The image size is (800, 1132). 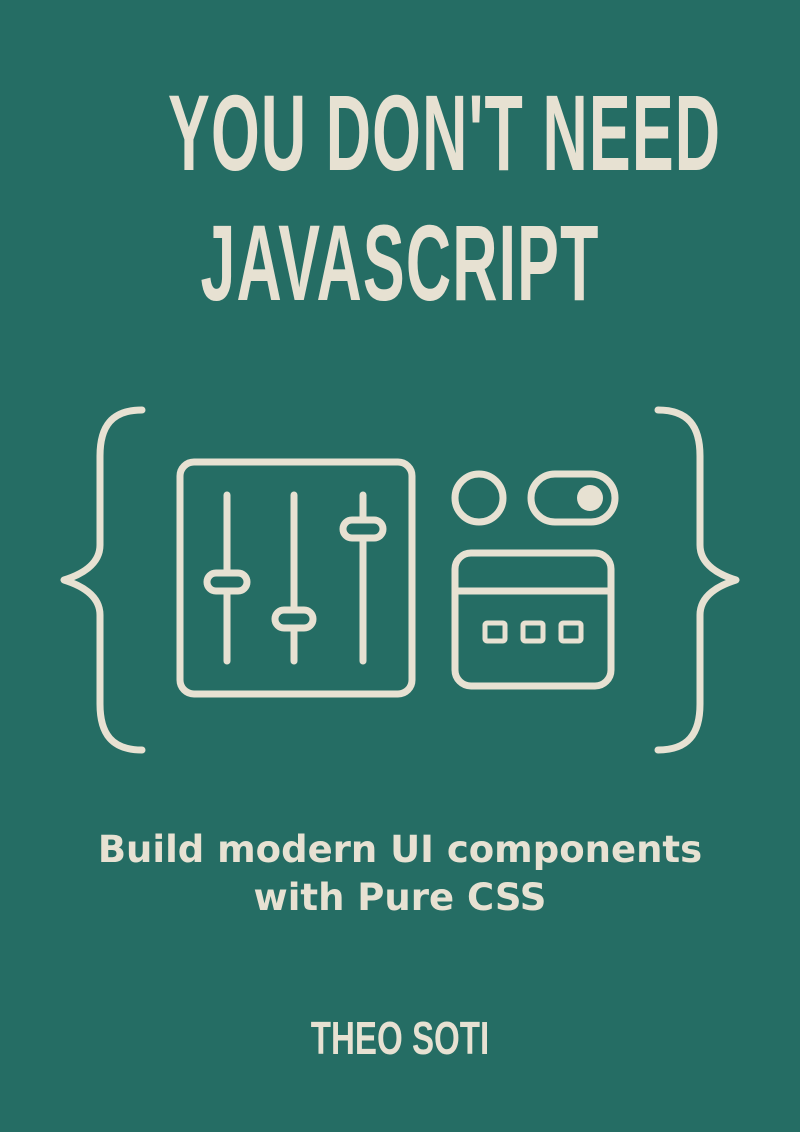 What do you see at coordinates (697, 580) in the screenshot?
I see `curly-brace-right-icon` at bounding box center [697, 580].